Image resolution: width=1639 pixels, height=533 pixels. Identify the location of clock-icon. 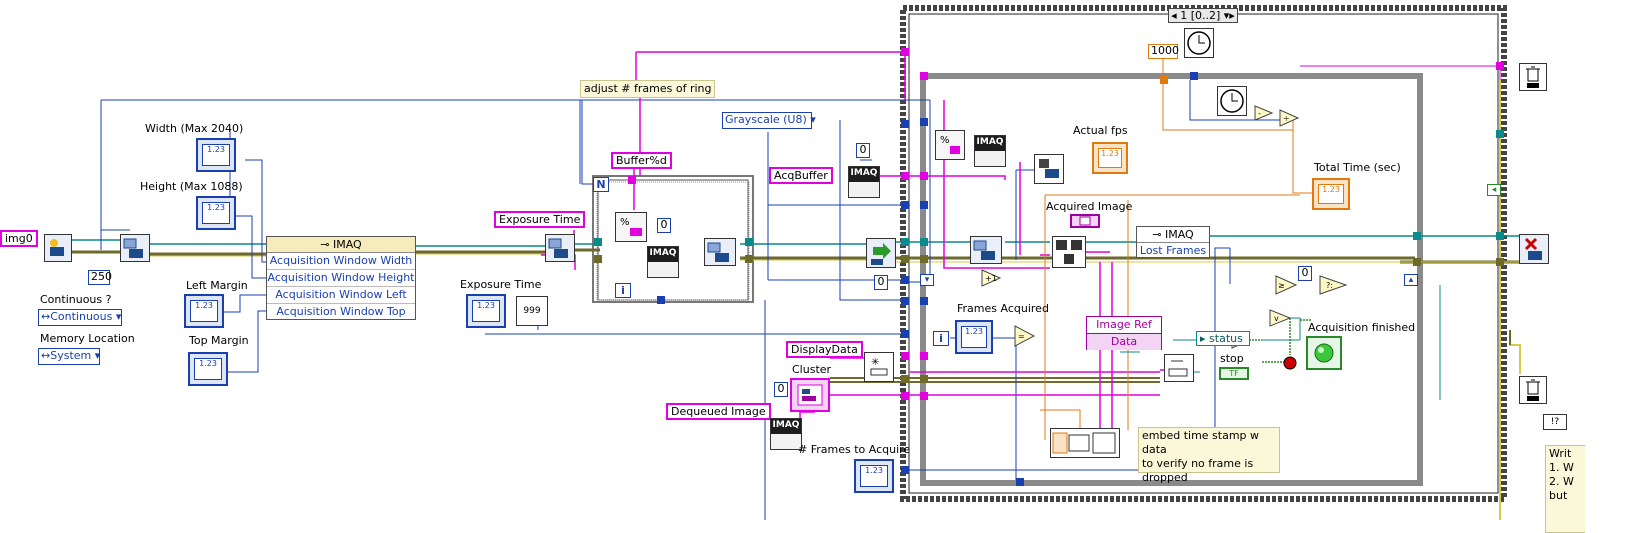
(1199, 43).